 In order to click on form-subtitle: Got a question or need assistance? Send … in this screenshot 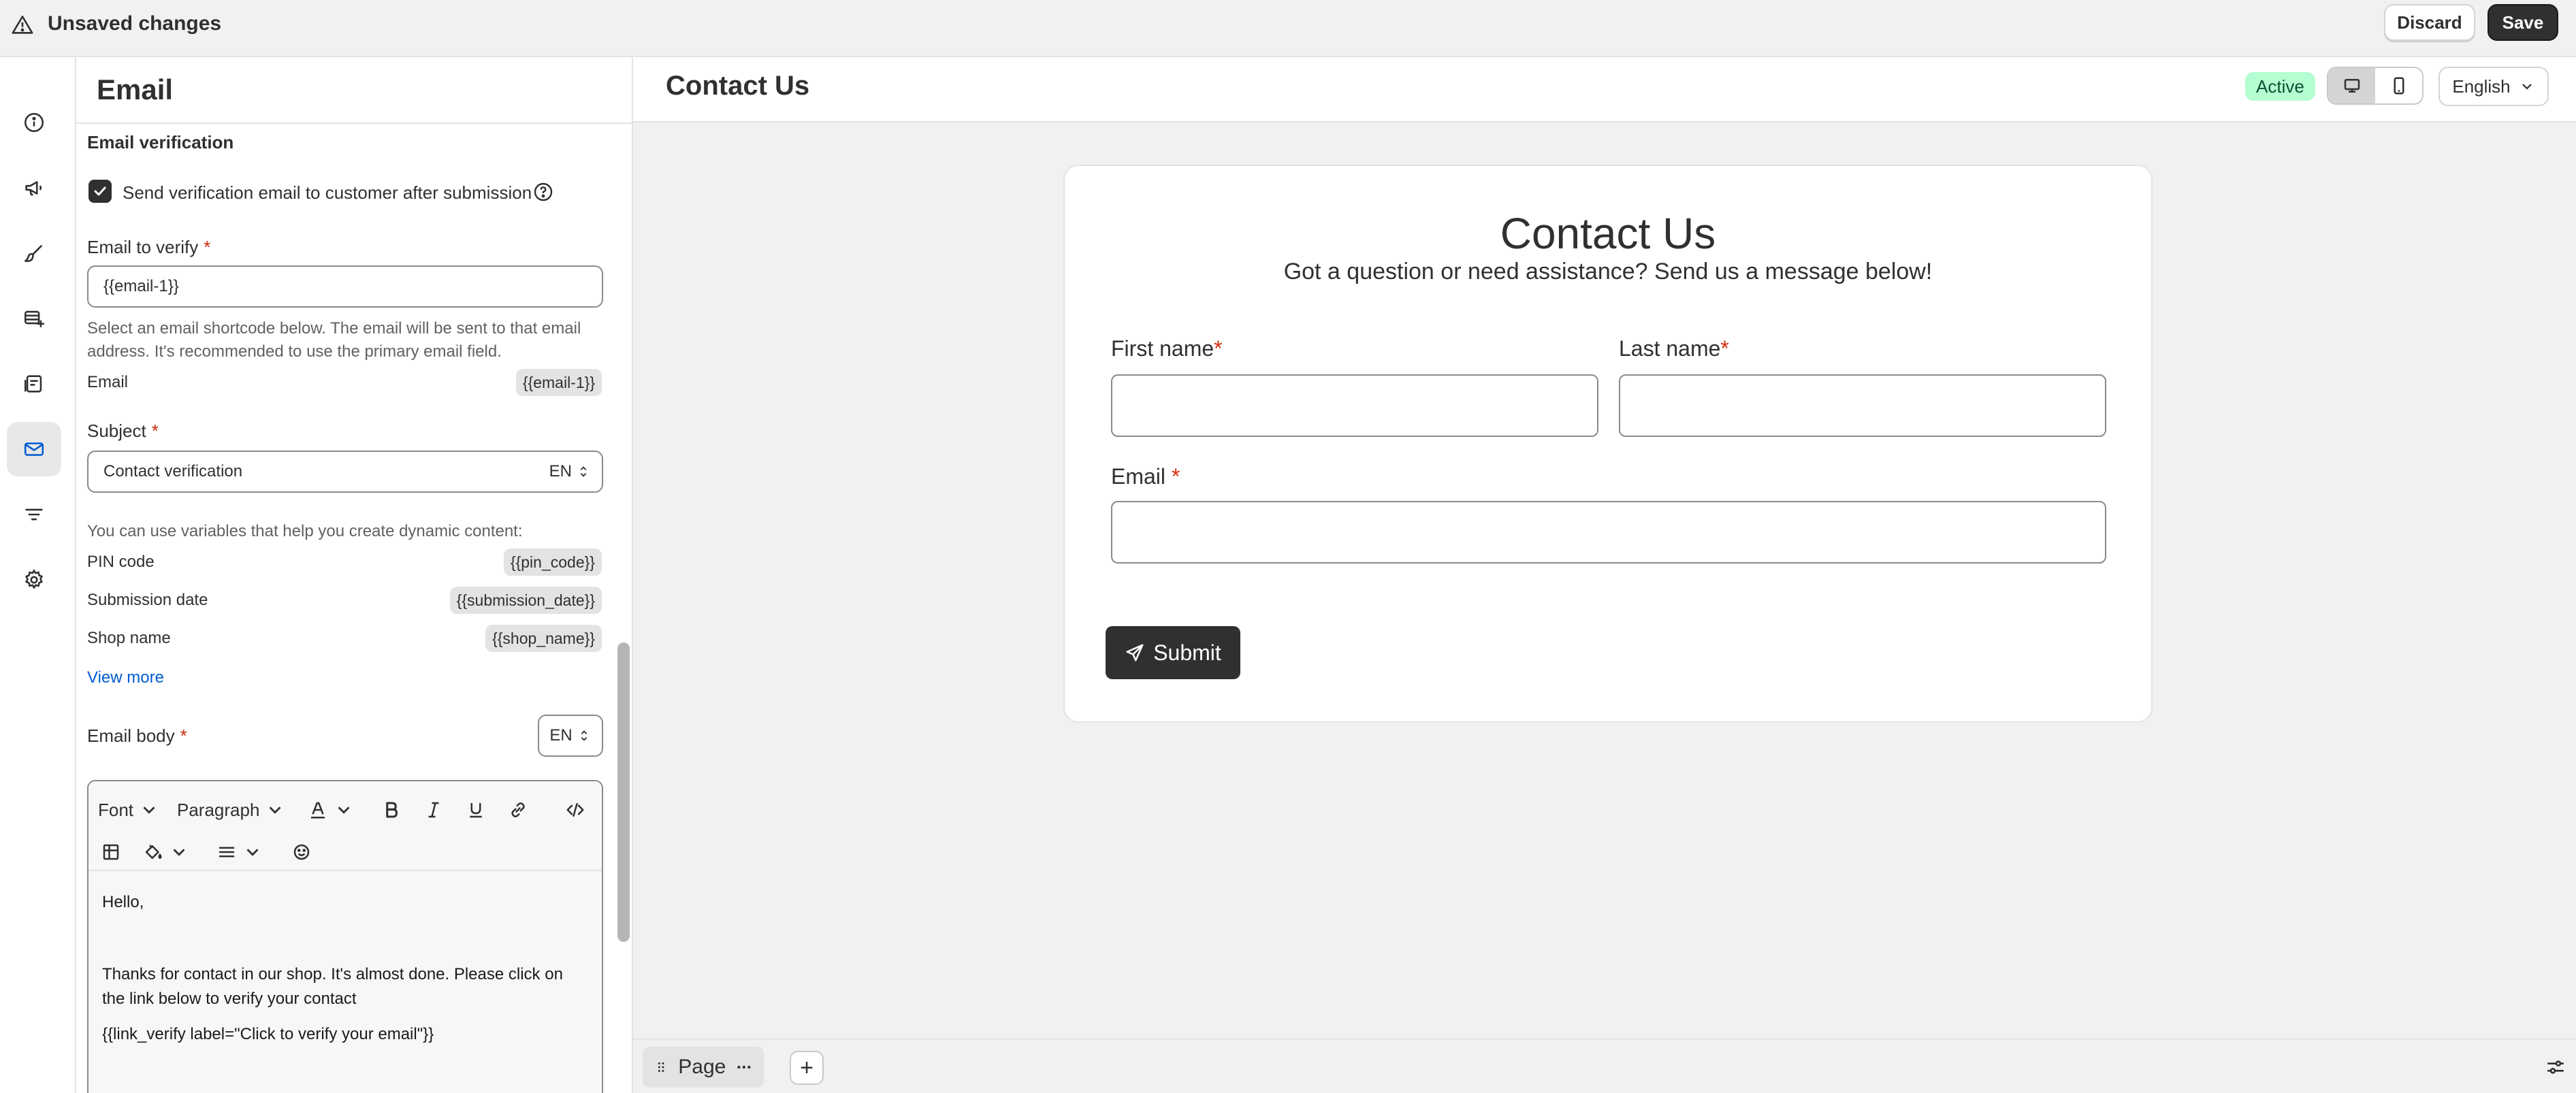, I will do `click(1608, 271)`.